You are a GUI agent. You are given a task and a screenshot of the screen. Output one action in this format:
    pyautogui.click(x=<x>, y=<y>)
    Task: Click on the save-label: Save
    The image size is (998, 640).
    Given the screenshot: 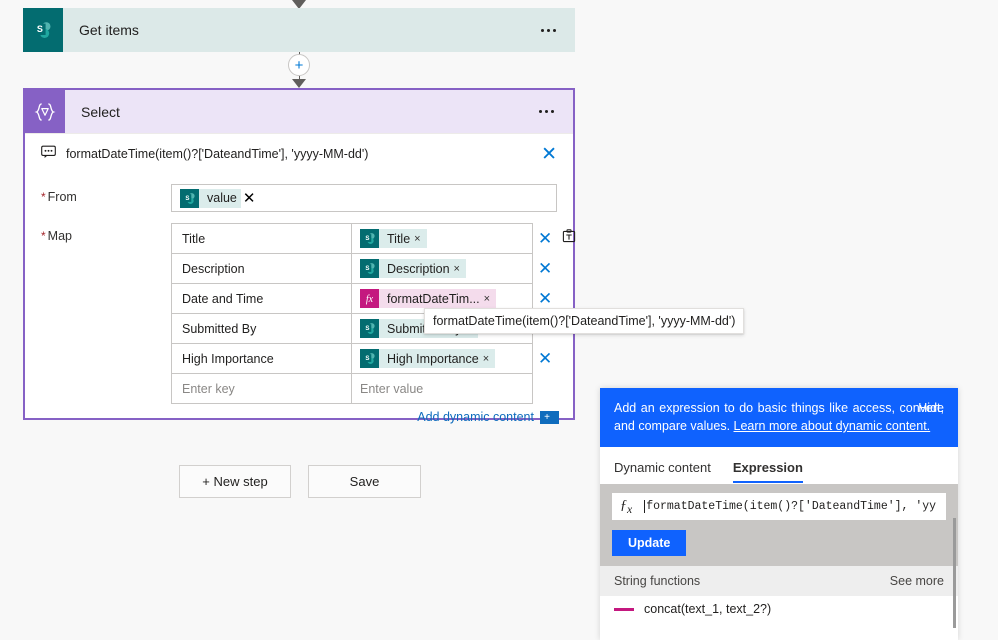 What is the action you would take?
    pyautogui.click(x=364, y=481)
    